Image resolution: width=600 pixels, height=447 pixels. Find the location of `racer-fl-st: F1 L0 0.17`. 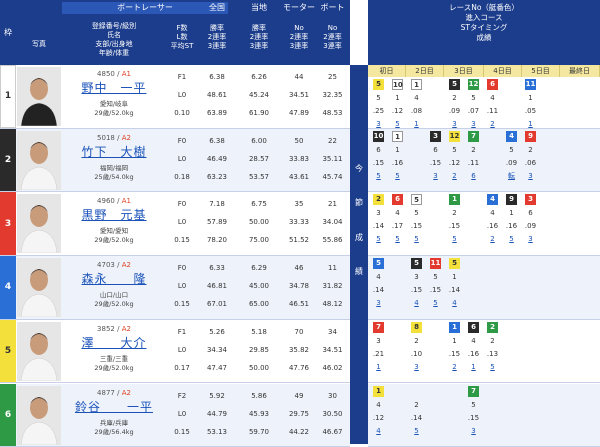

racer-fl-st: F1 L0 0.17 is located at coordinates (182, 351).